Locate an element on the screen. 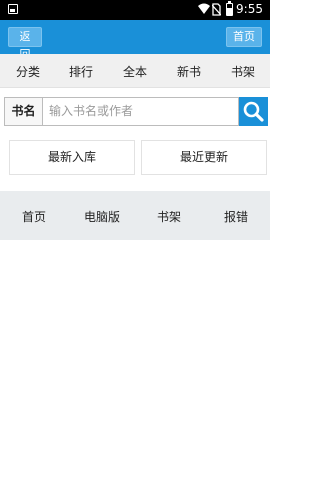  back-button: 返回 is located at coordinates (25, 44).